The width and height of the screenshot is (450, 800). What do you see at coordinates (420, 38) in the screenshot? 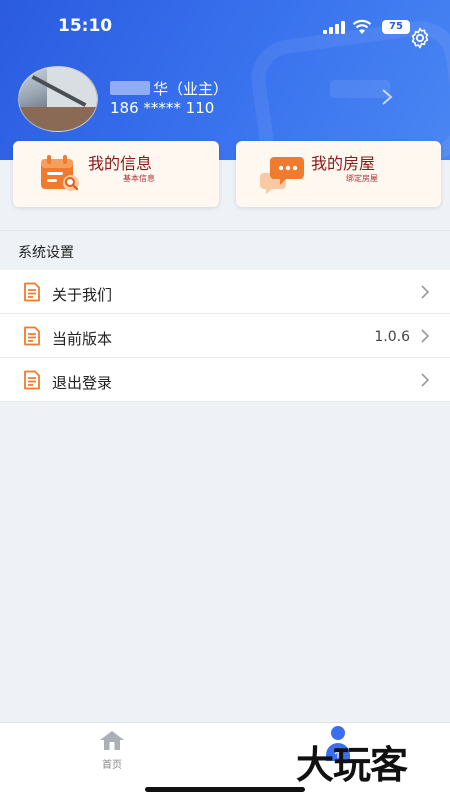
I see `gear-icon` at bounding box center [420, 38].